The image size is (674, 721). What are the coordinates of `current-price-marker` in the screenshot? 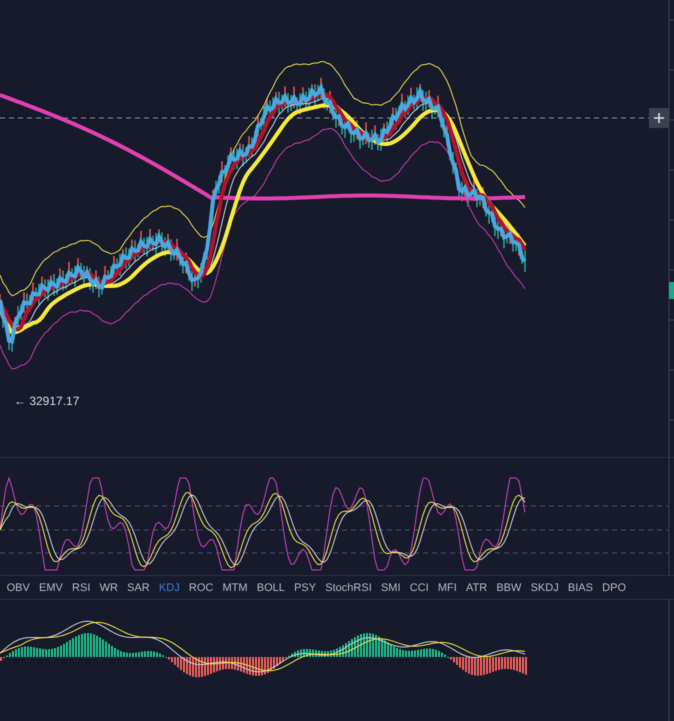 It's located at (671, 290).